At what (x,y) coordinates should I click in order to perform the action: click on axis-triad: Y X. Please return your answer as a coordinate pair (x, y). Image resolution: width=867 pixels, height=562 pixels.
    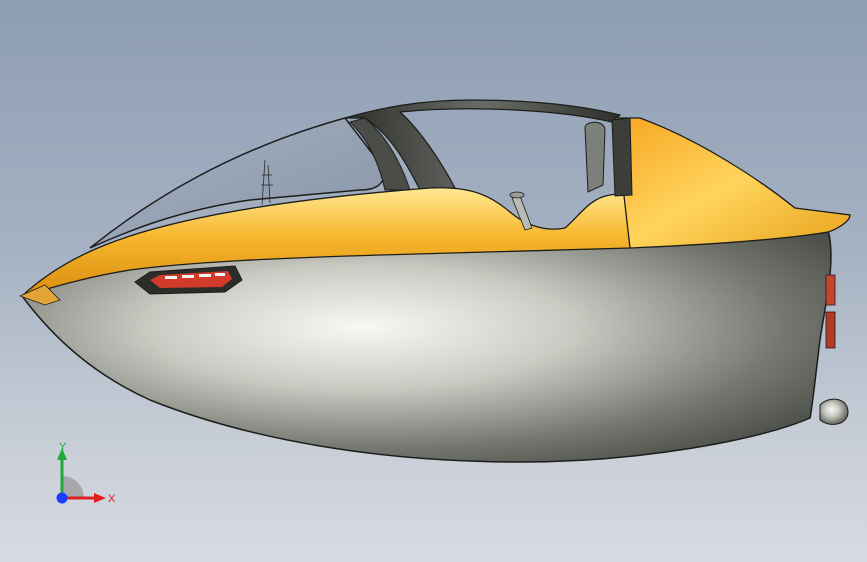
    Looking at the image, I should click on (83, 475).